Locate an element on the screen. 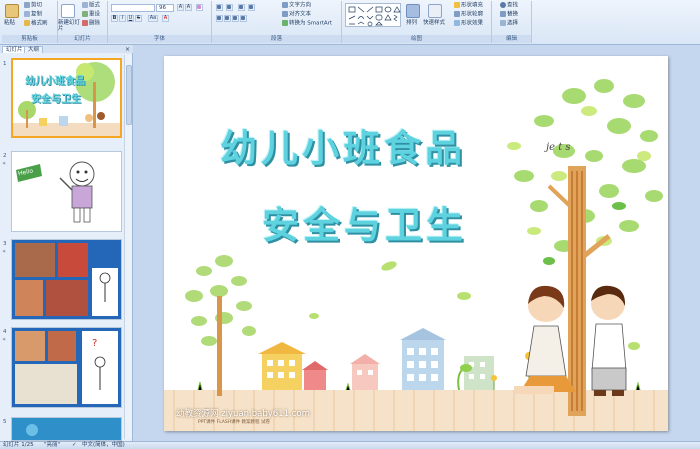  format-painter-button: 格式刷 is located at coordinates (36, 24).